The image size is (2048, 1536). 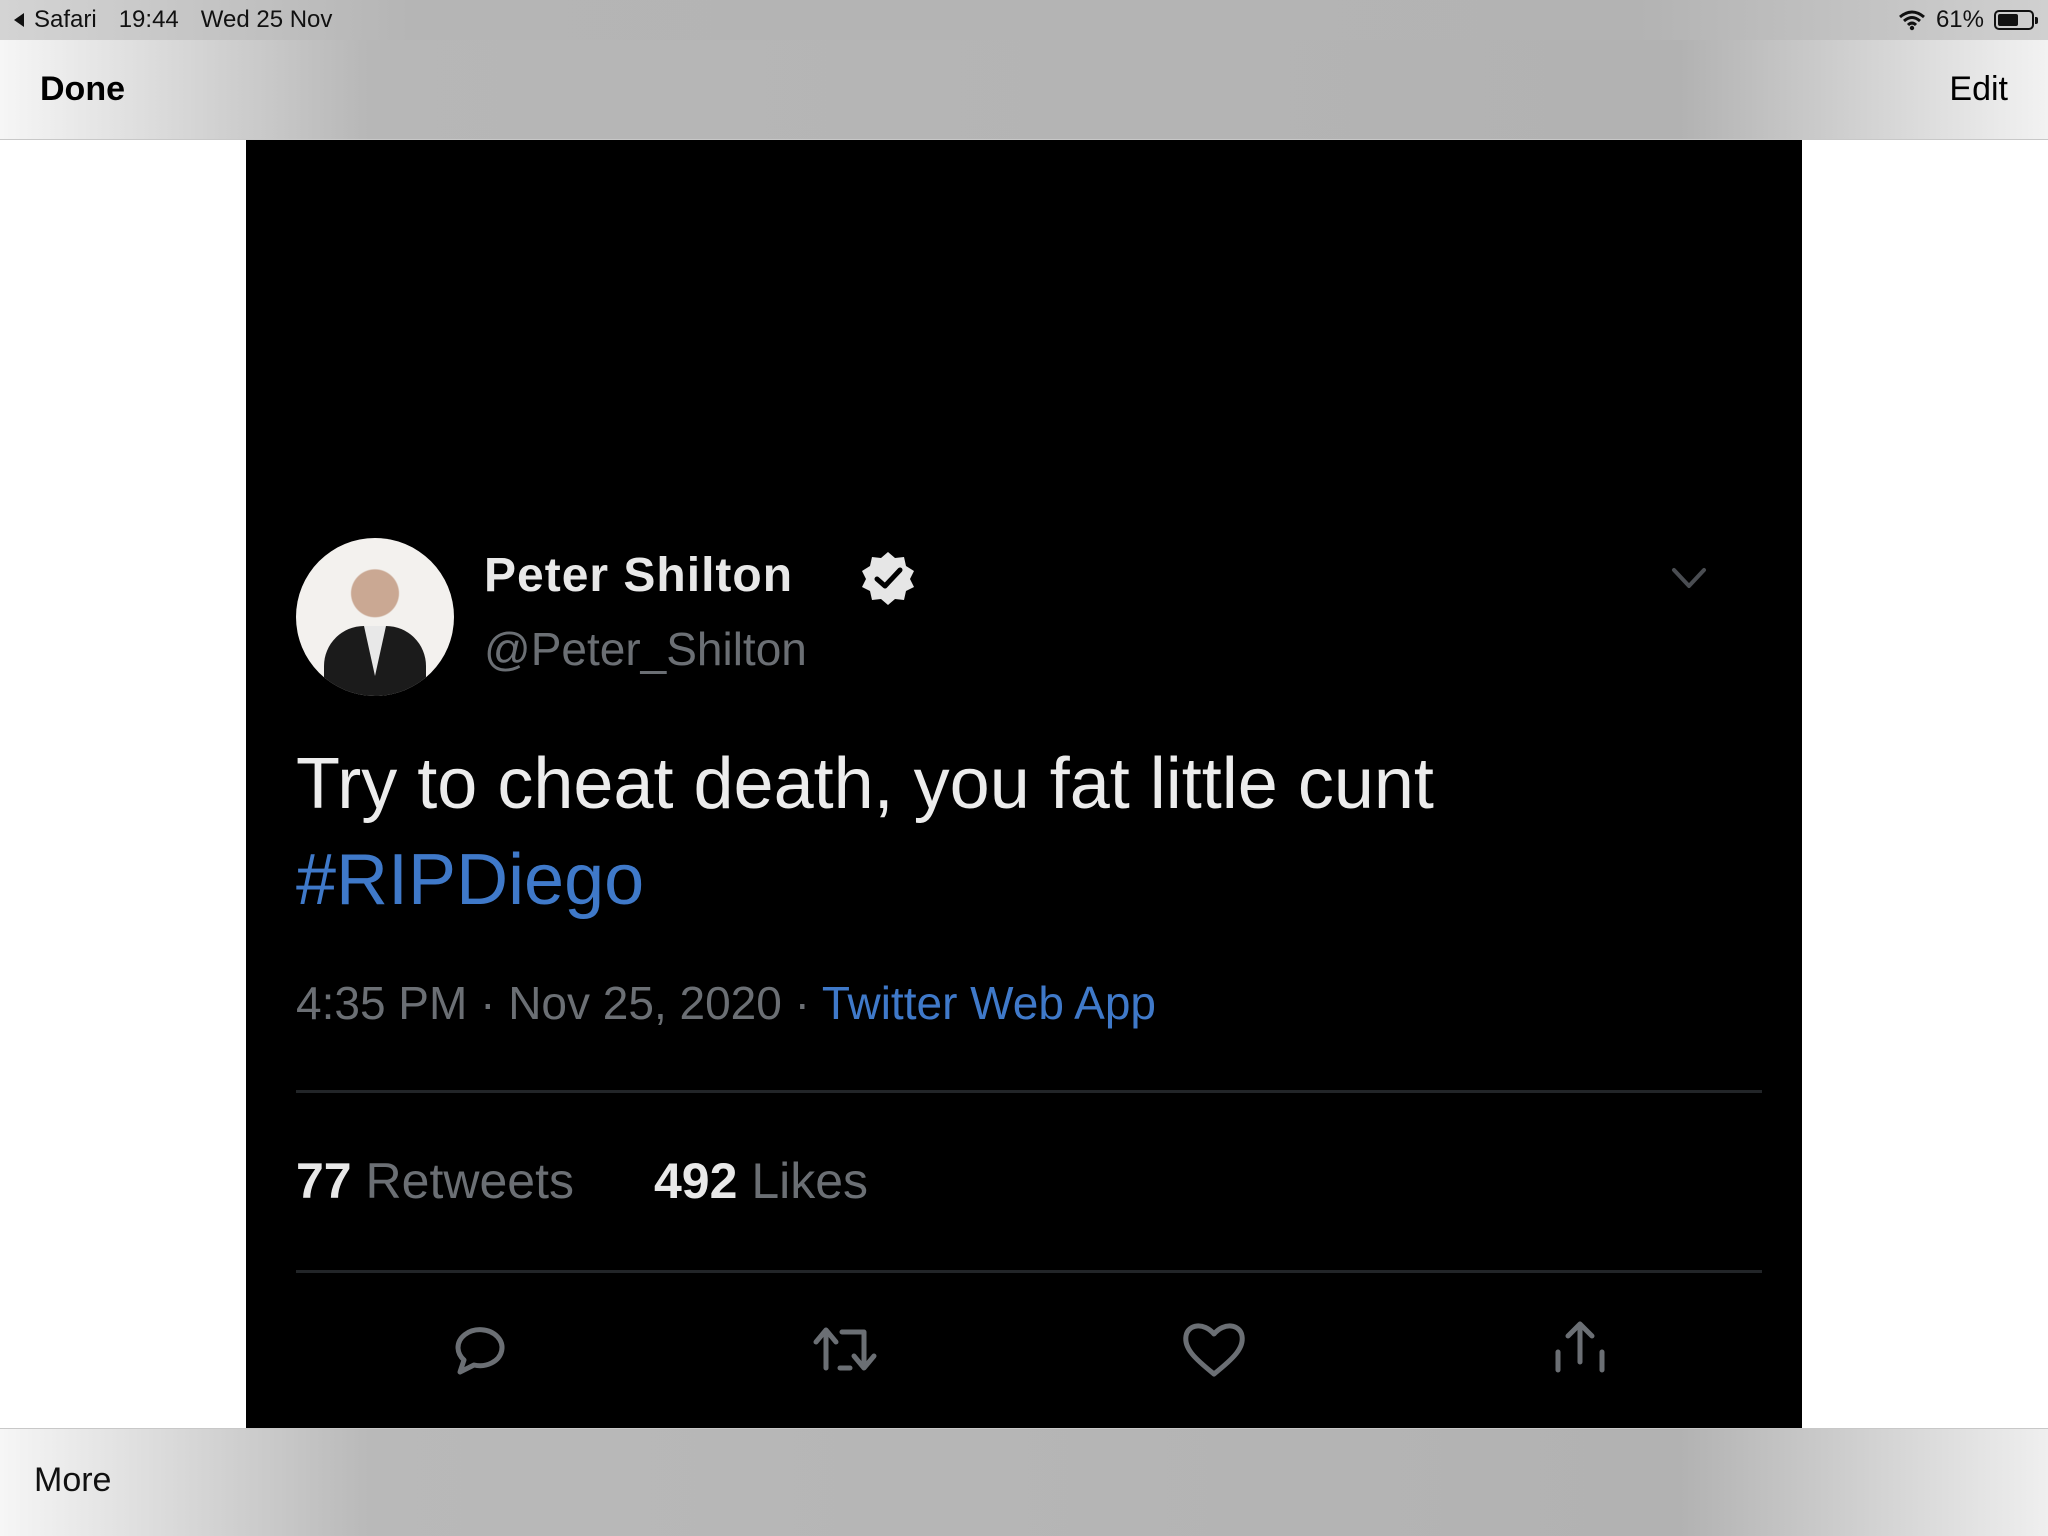 What do you see at coordinates (845, 1349) in the screenshot?
I see `retweet-icon` at bounding box center [845, 1349].